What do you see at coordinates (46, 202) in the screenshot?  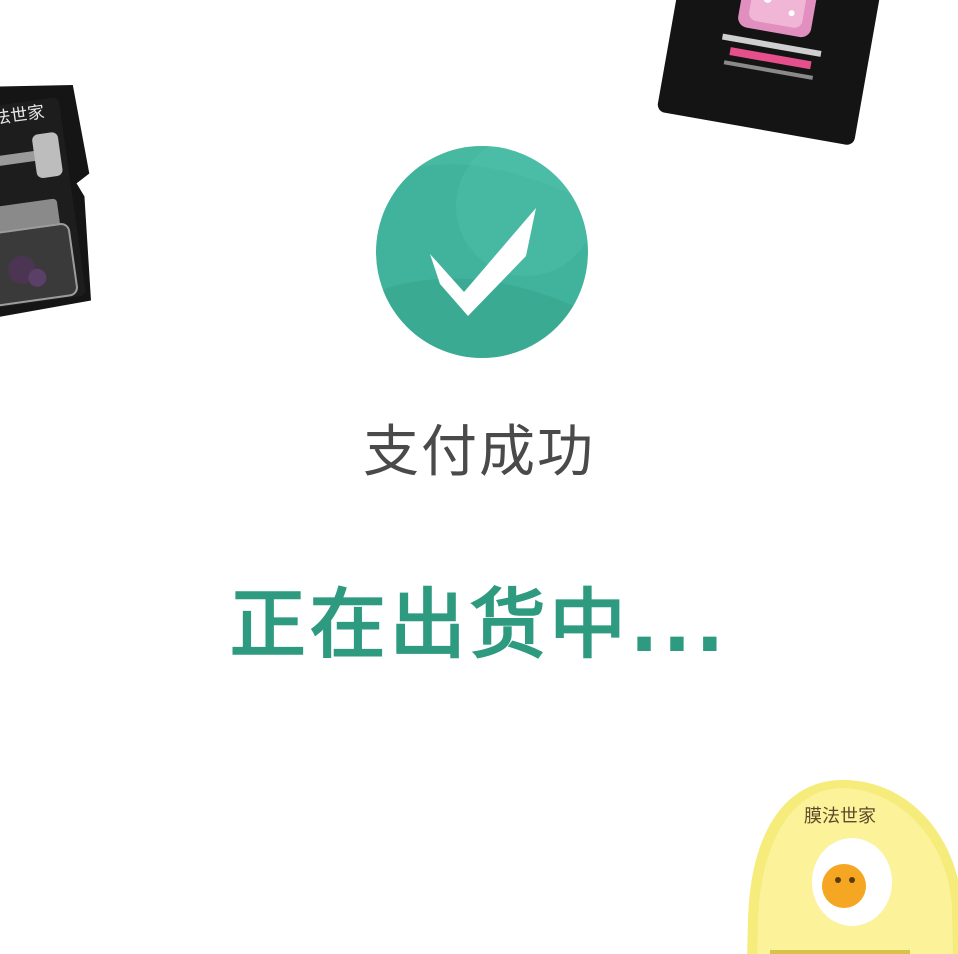 I see `product-pack-black-left: 膜法世家` at bounding box center [46, 202].